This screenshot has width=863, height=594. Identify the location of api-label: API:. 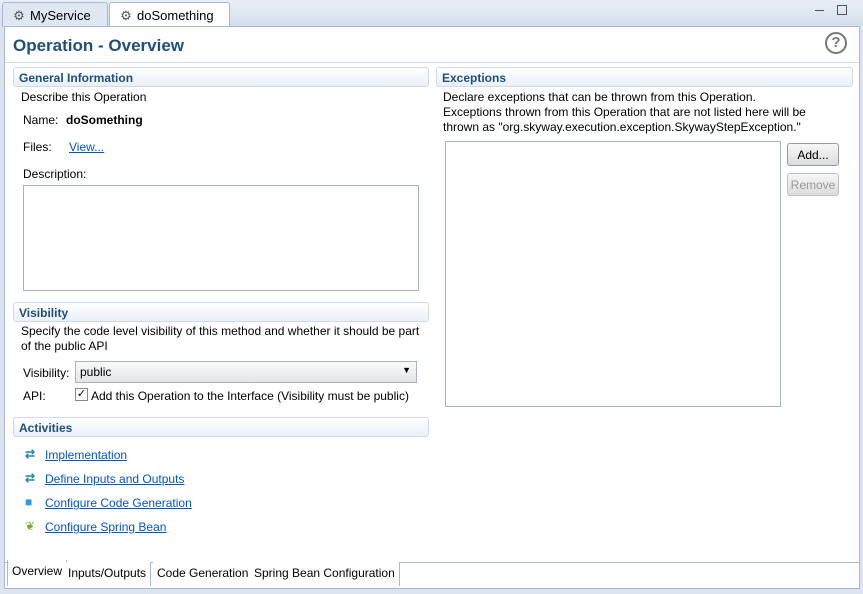
(34, 396).